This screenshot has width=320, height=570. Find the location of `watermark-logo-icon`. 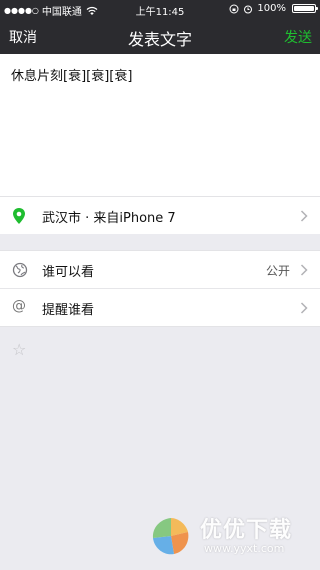

watermark-logo-icon is located at coordinates (170, 536).